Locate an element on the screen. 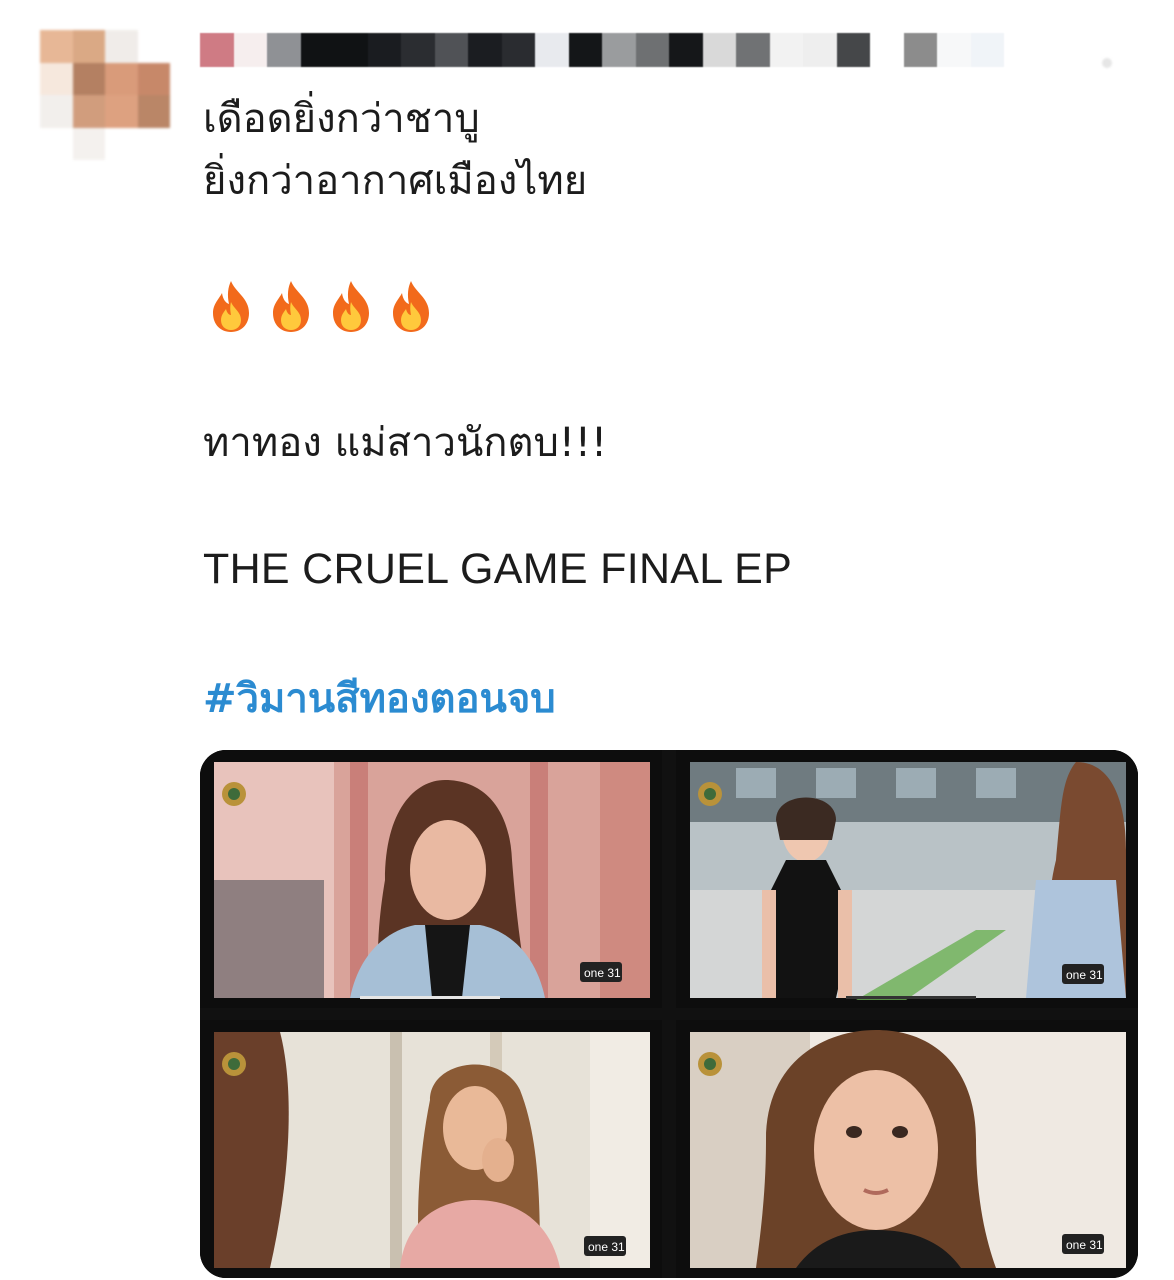 Image resolution: width=1174 pixels, height=1280 pixels. media-image-1: one 31 is located at coordinates (431, 879).